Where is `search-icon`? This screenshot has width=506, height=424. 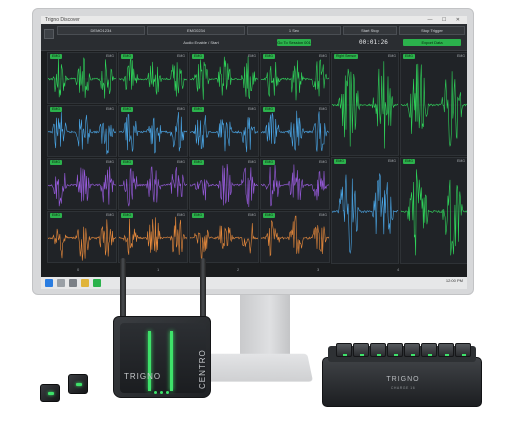
search-icon is located at coordinates (61, 283).